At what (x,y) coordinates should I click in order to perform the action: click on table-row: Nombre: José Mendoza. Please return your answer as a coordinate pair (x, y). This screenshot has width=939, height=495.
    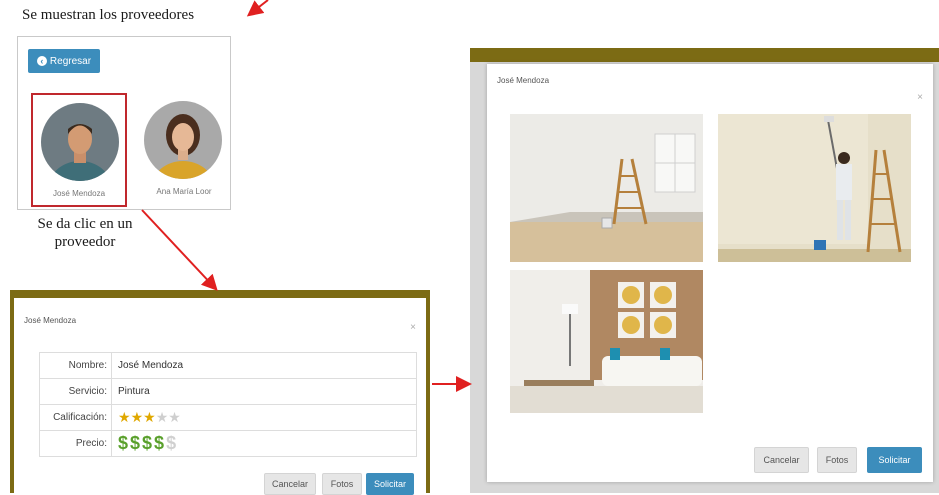
    Looking at the image, I should click on (228, 365).